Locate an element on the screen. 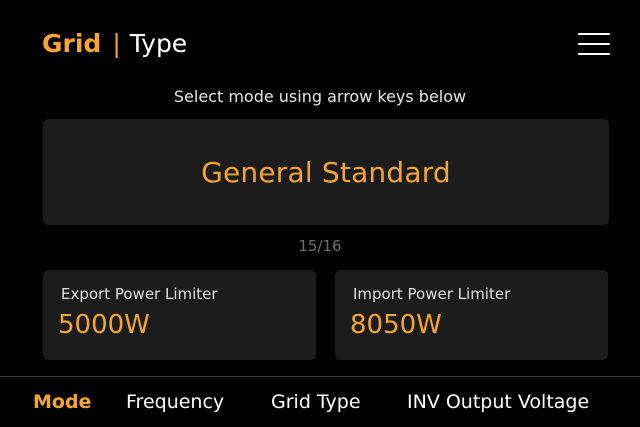  menu-bar-middle is located at coordinates (594, 44).